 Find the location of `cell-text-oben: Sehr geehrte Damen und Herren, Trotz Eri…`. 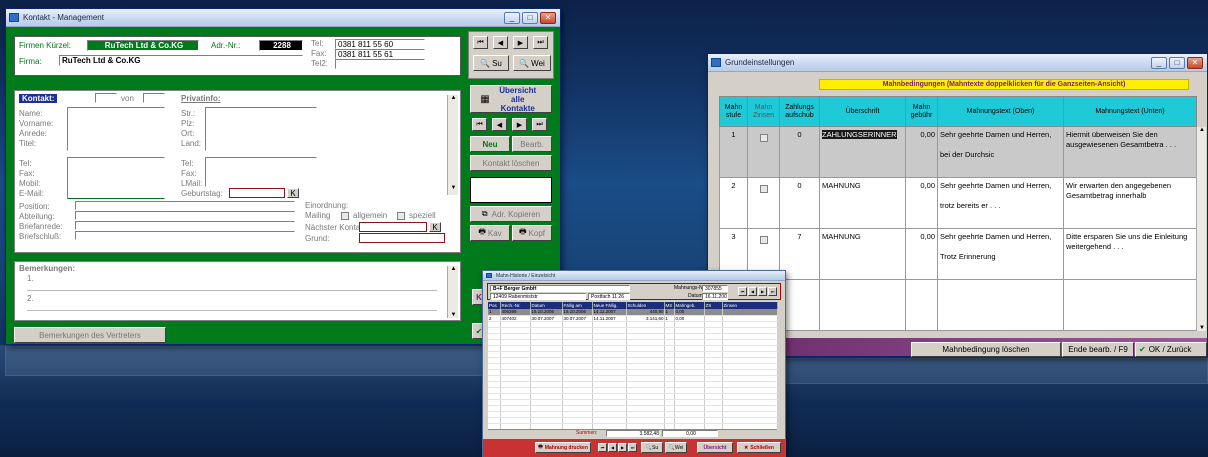

cell-text-oben: Sehr geehrte Damen und Herren, Trotz Eri… is located at coordinates (1000, 254).